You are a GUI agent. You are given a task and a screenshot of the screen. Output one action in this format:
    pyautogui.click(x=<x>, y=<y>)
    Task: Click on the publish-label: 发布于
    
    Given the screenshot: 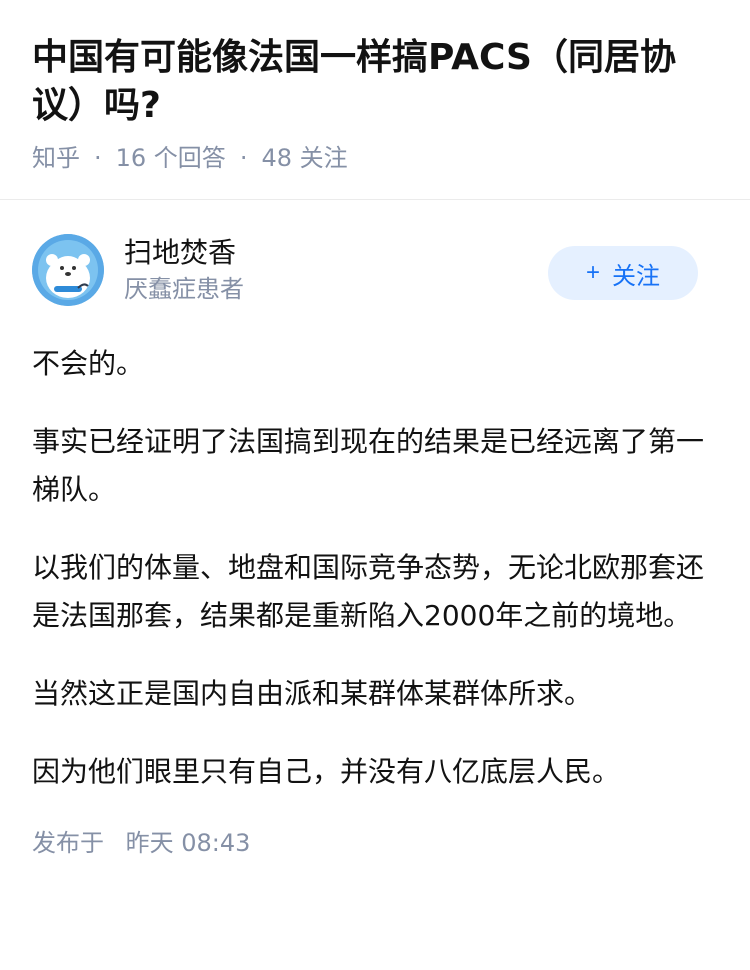 What is the action you would take?
    pyautogui.click(x=68, y=843)
    